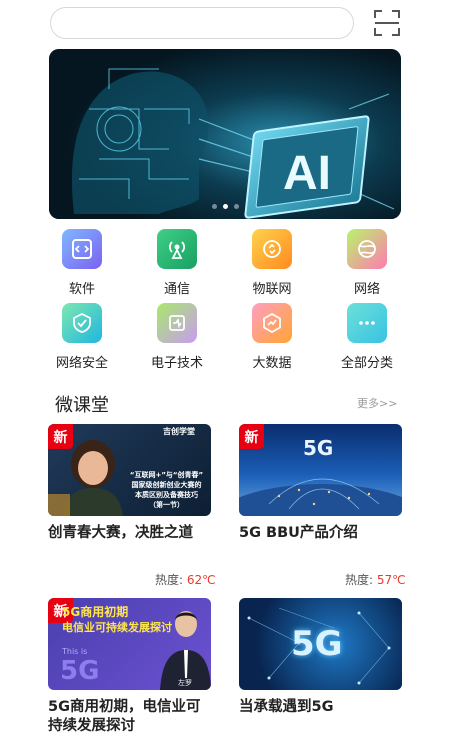  I want to click on category-label: 大数据, so click(272, 363).